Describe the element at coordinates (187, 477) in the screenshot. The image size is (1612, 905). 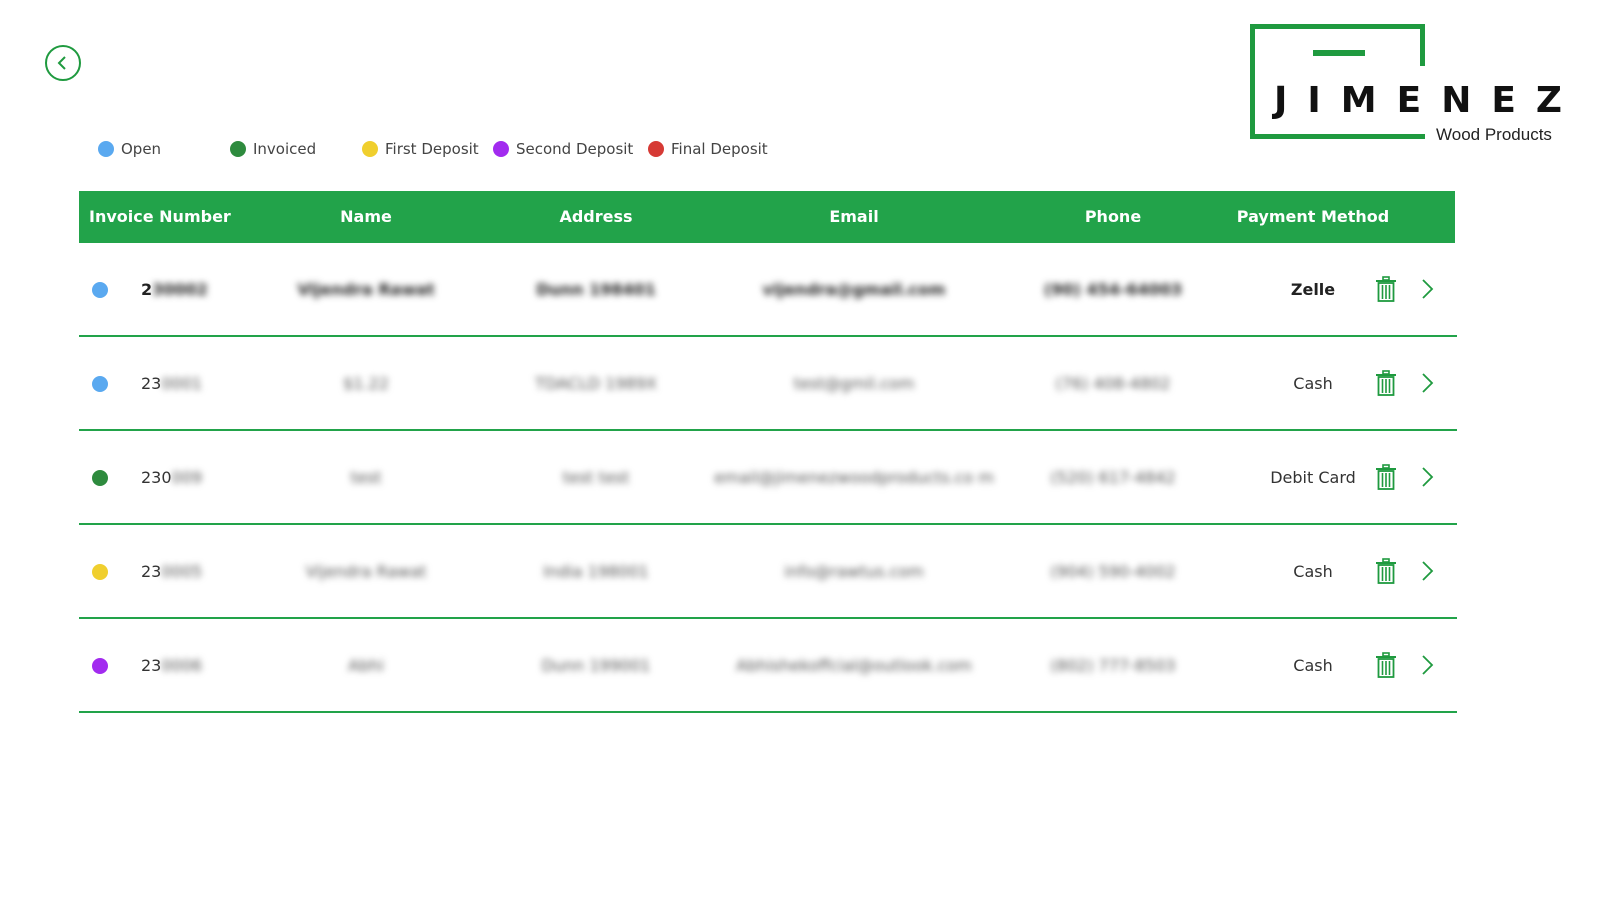
I see `invoice-number-hidden: 009` at that location.